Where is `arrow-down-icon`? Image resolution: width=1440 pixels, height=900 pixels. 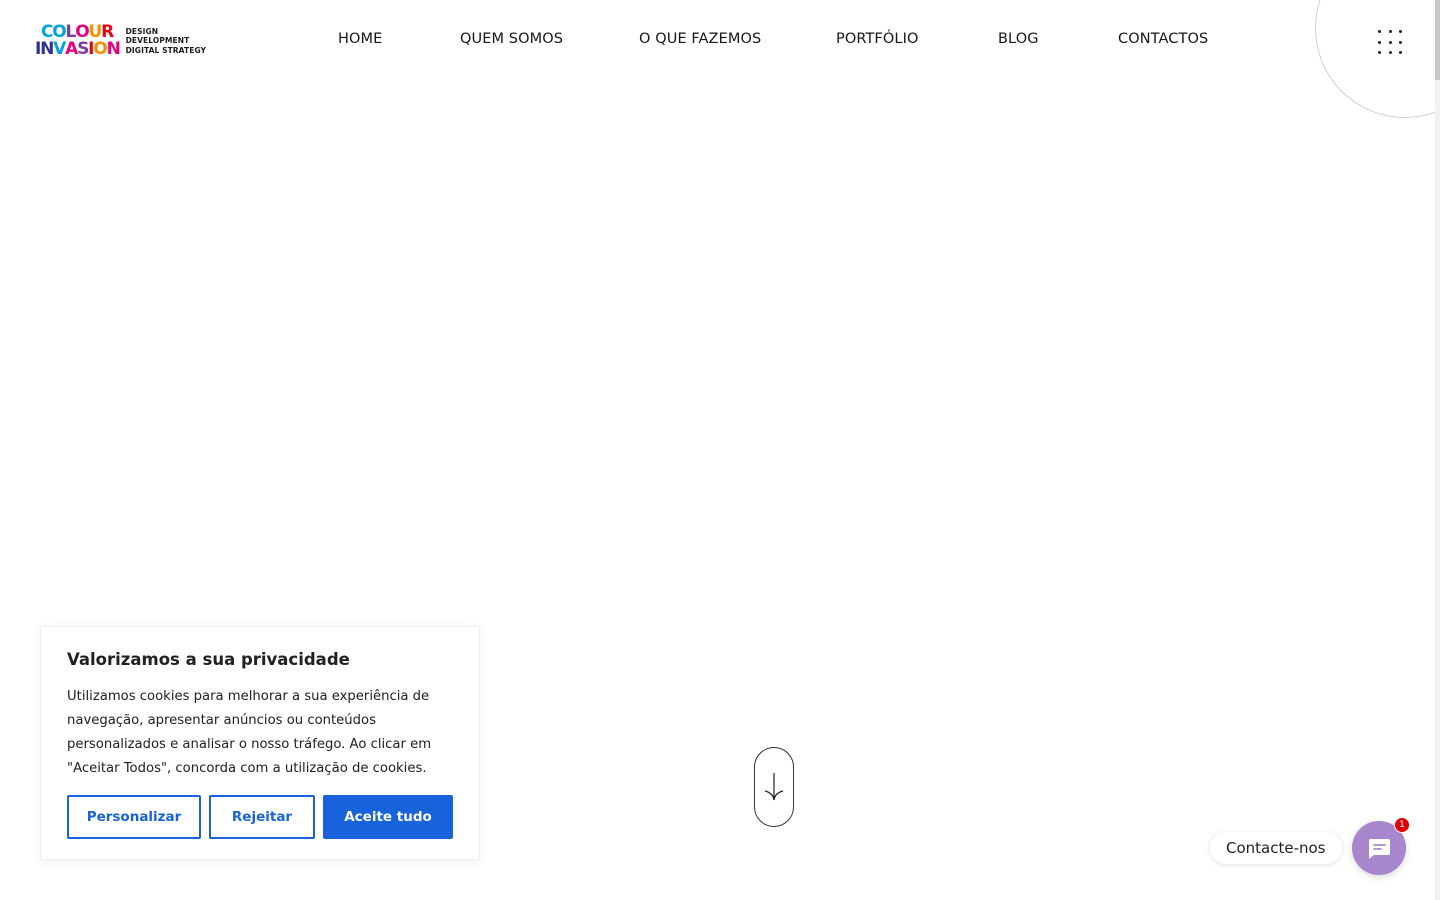
arrow-down-icon is located at coordinates (774, 787).